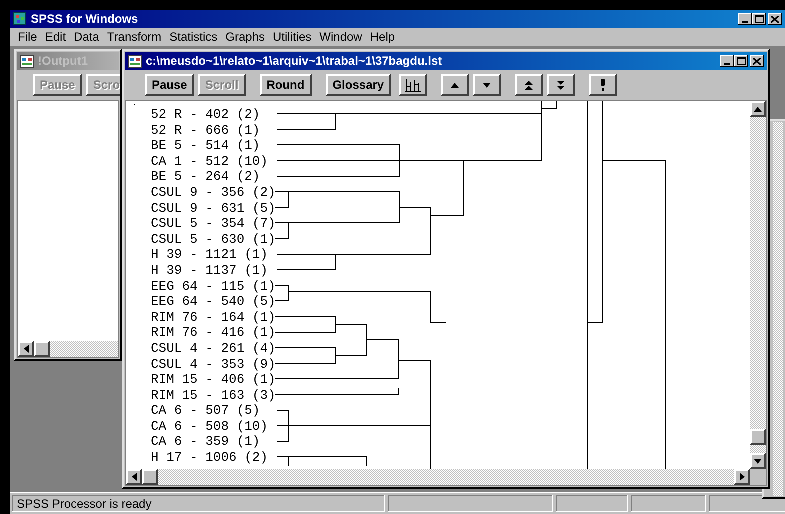 The image size is (785, 514). What do you see at coordinates (212, 302) in the screenshot?
I see `cluster-label: EEG 64 - 540 (5)` at bounding box center [212, 302].